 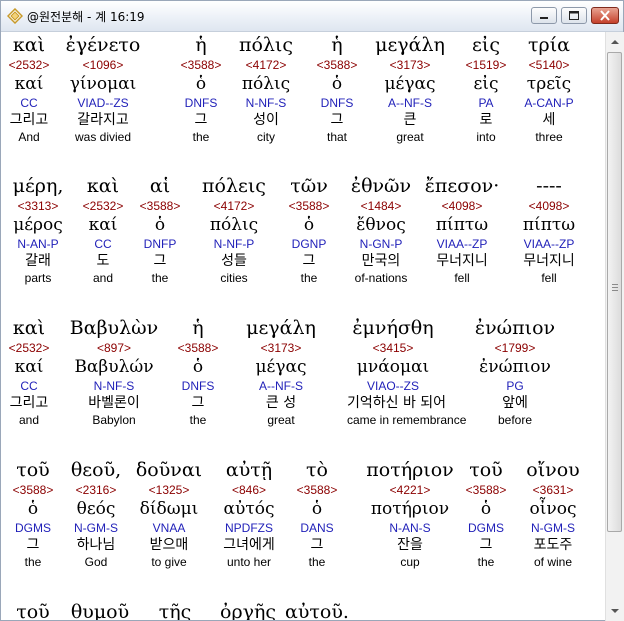 I want to click on word-parse: N-NF-S, so click(x=114, y=386).